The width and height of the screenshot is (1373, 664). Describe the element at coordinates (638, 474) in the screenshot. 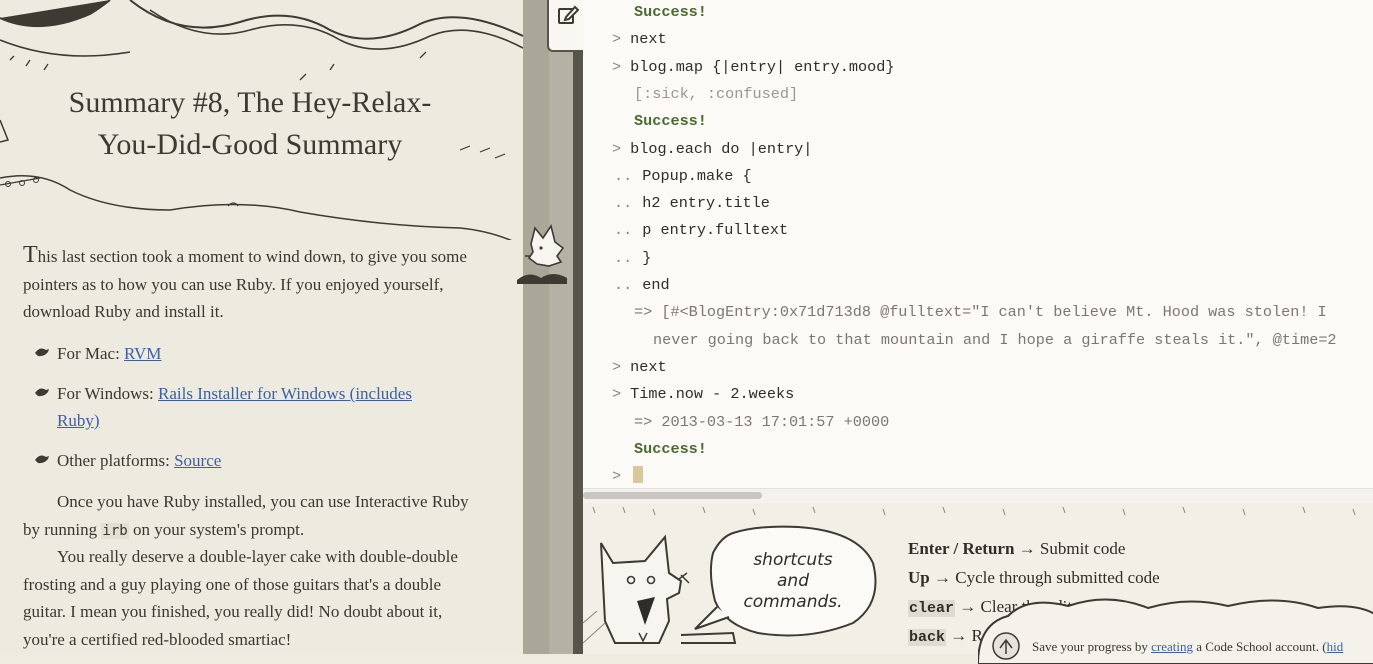

I see `console-cursor` at that location.